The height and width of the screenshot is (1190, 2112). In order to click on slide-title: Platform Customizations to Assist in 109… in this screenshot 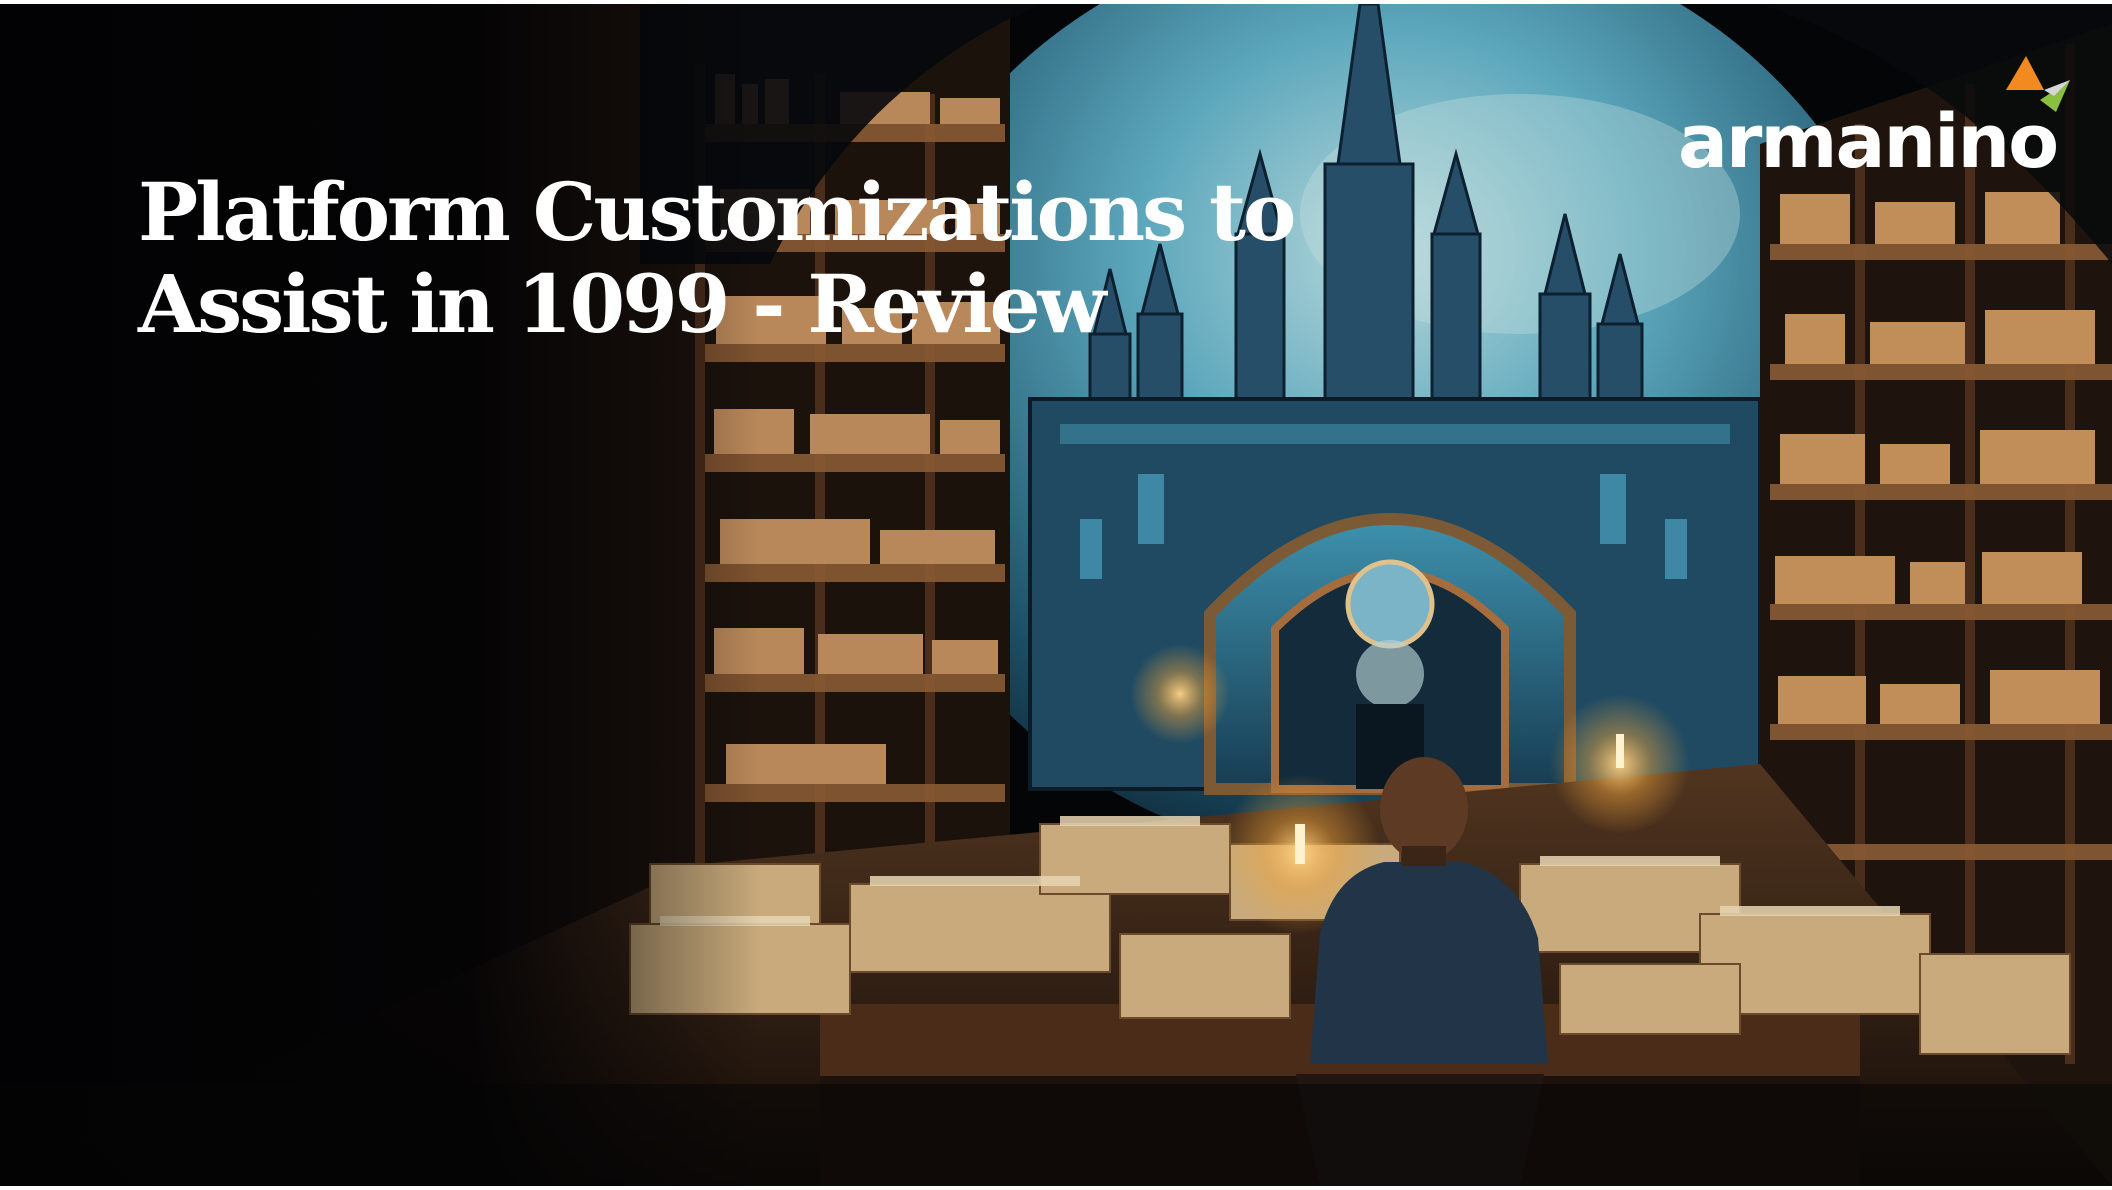, I will do `click(717, 258)`.